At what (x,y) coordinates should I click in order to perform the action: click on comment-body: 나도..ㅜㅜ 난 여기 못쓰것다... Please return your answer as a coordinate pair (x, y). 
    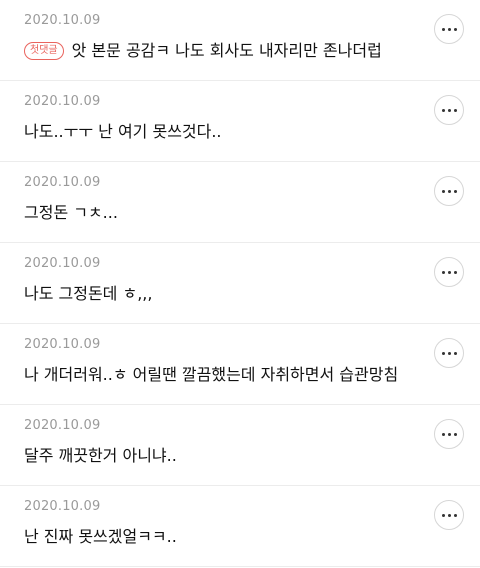
    Looking at the image, I should click on (220, 132).